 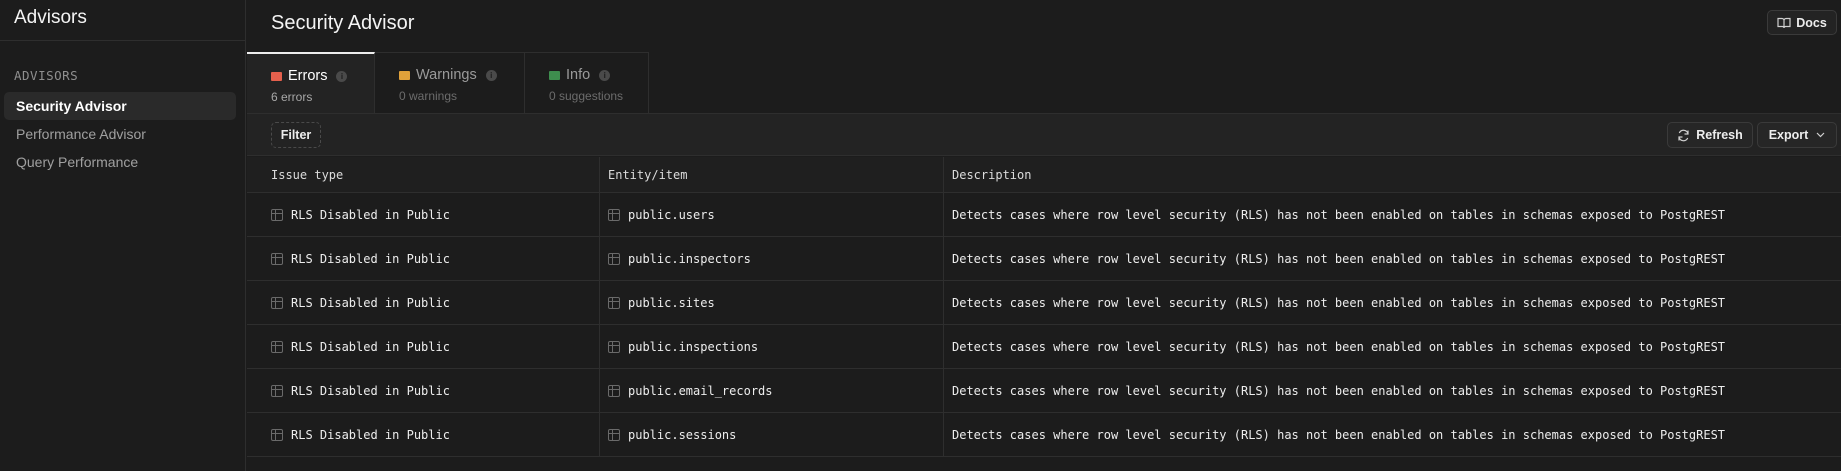 I want to click on sidebar-header: Advisors, so click(x=122, y=20).